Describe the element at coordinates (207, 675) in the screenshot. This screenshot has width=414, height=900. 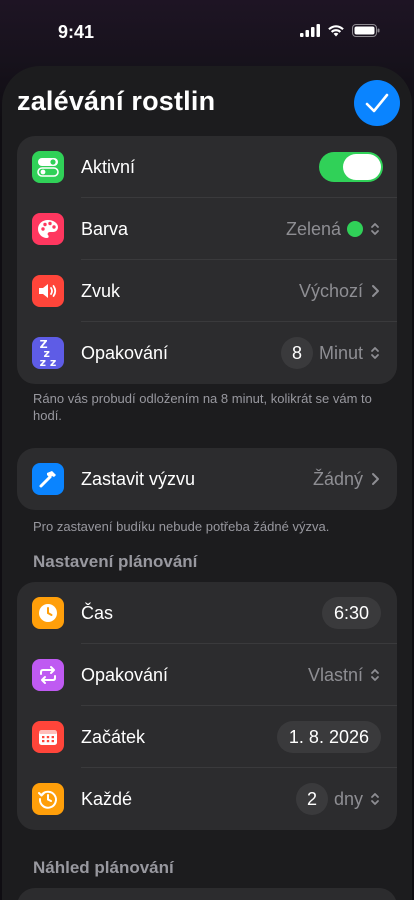
I see `row-schedule-repeat: Opakování Vlastní` at that location.